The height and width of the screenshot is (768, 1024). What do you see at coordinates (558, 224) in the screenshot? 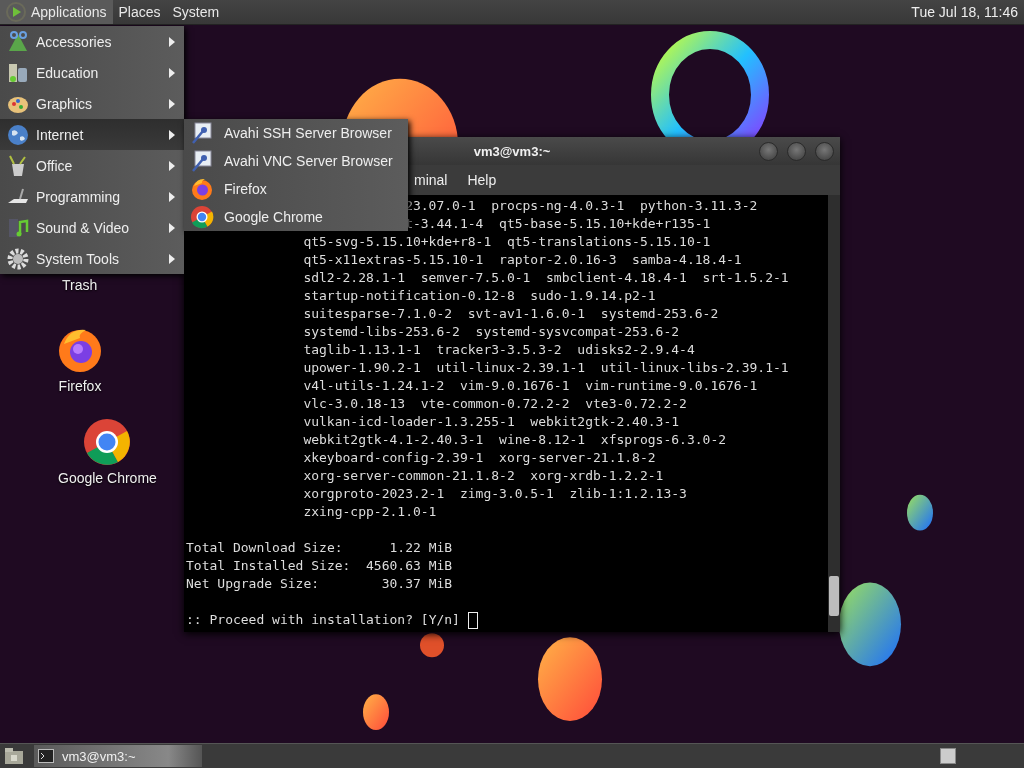
I see `terminal-line: t-3.44.1-4 qt5-base-5.15.10+kde+r135-1` at bounding box center [558, 224].